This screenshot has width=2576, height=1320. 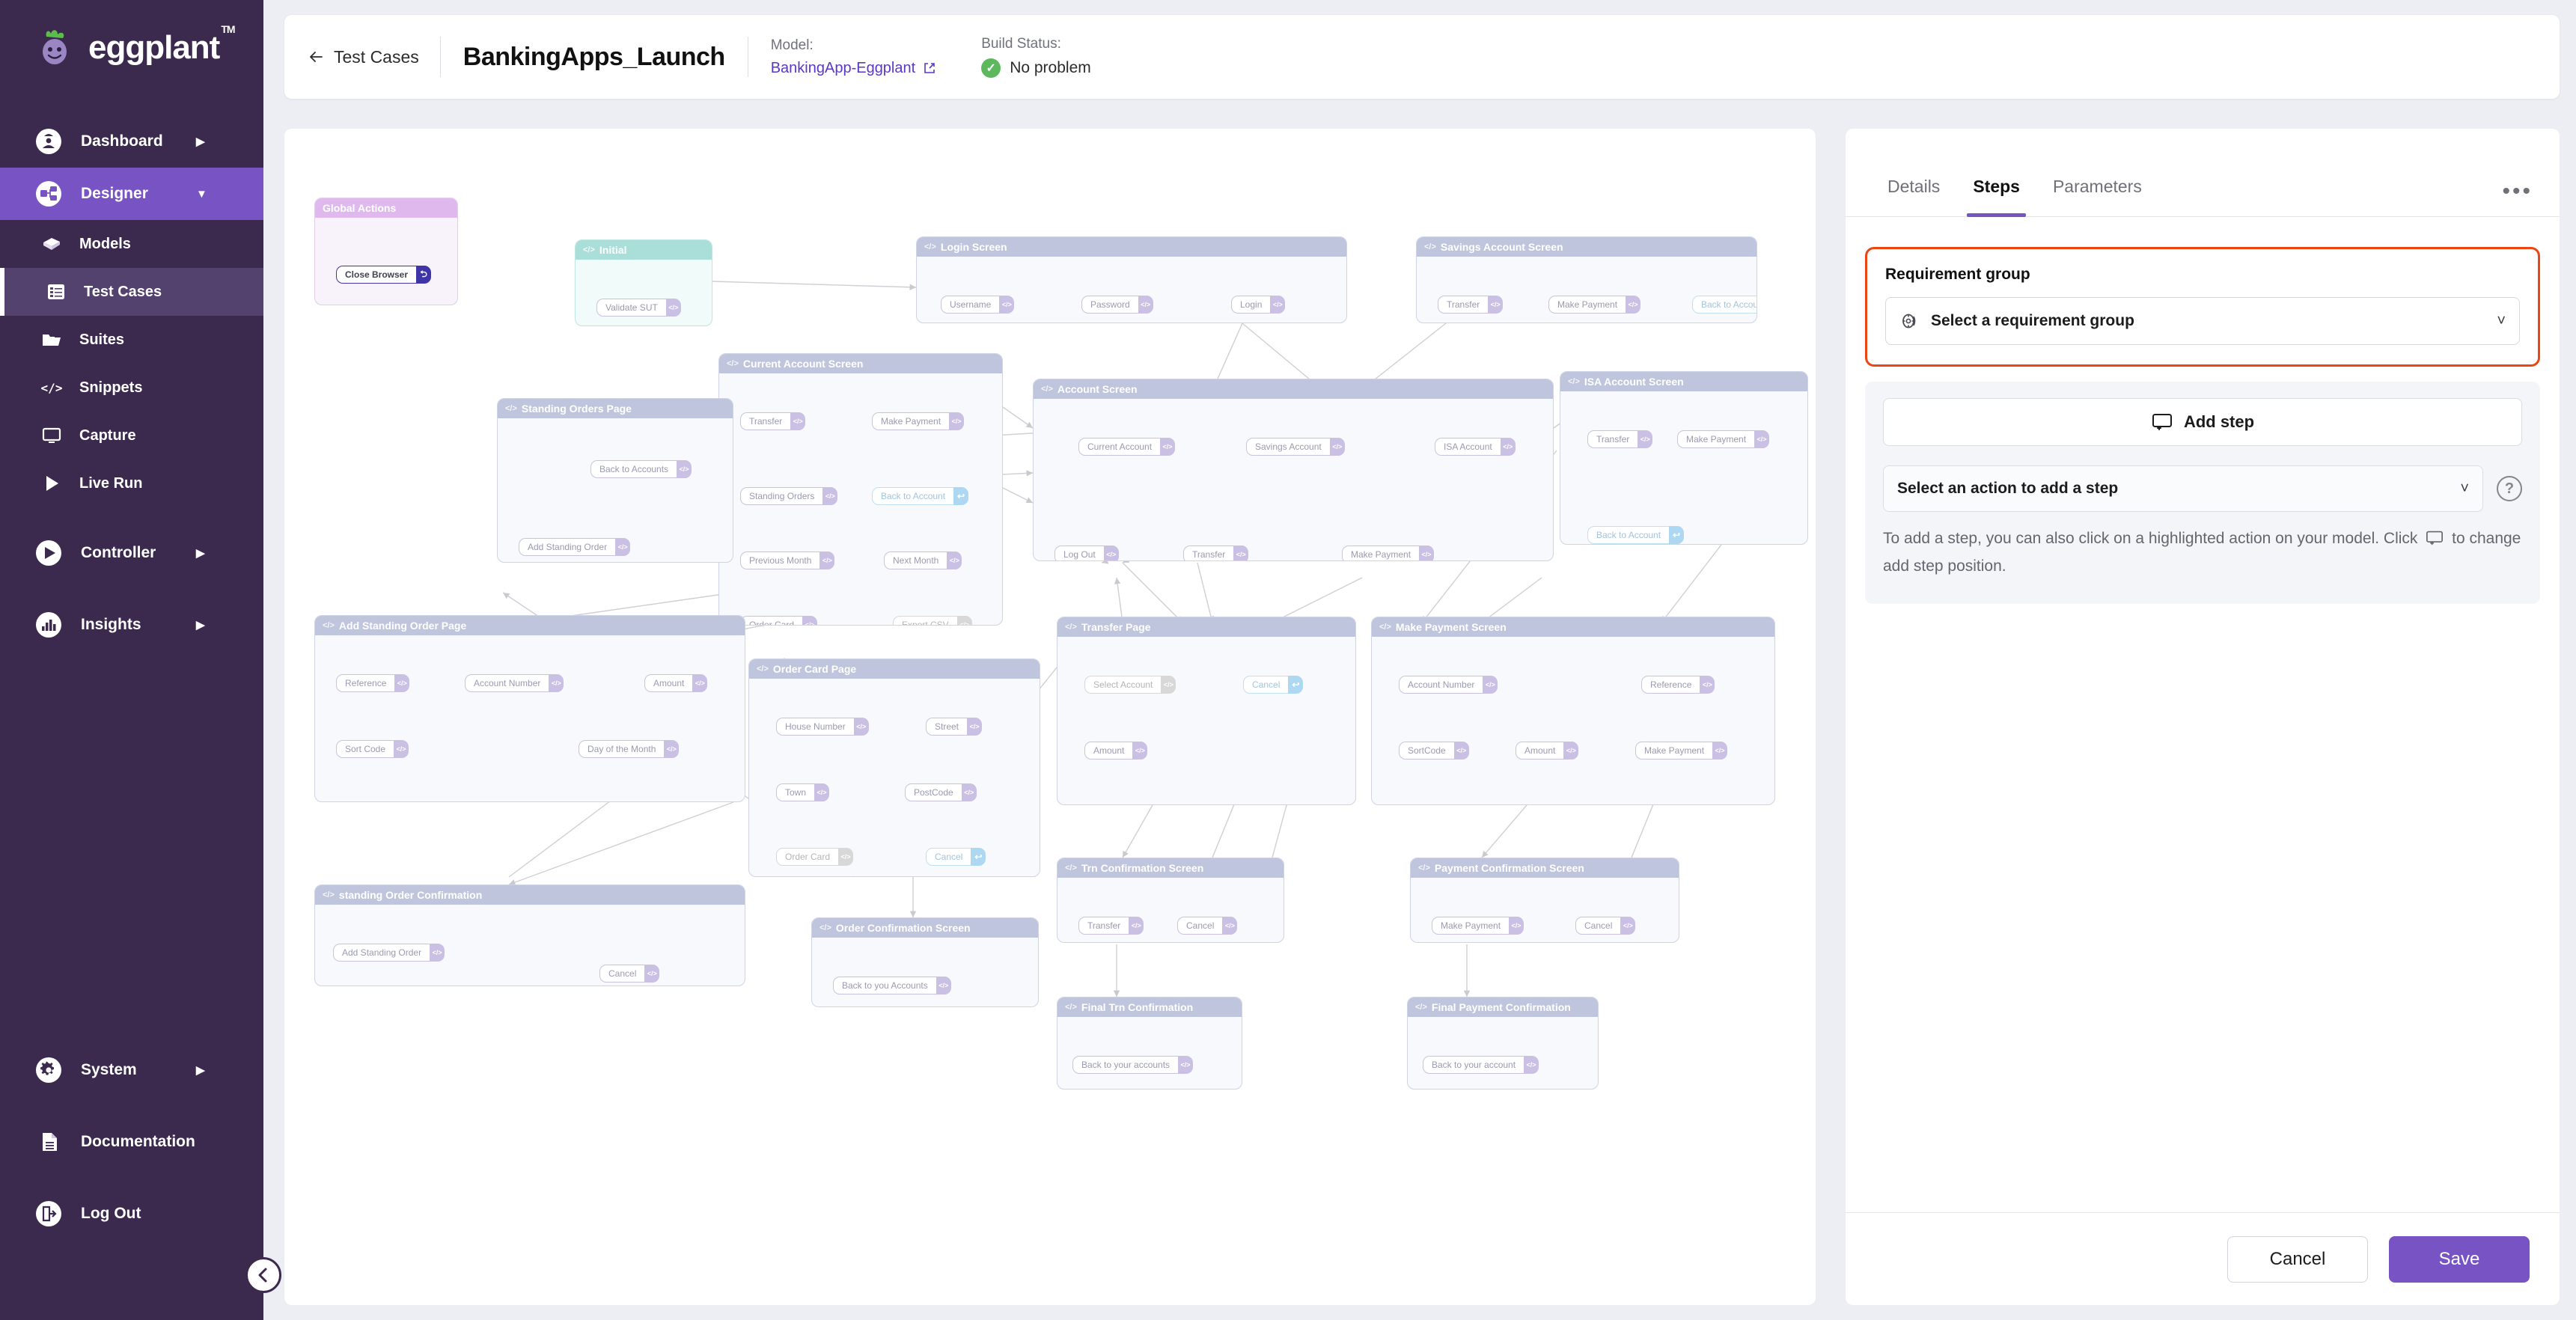 I want to click on action-select: Select an action to add a step ˅, so click(x=2183, y=489).